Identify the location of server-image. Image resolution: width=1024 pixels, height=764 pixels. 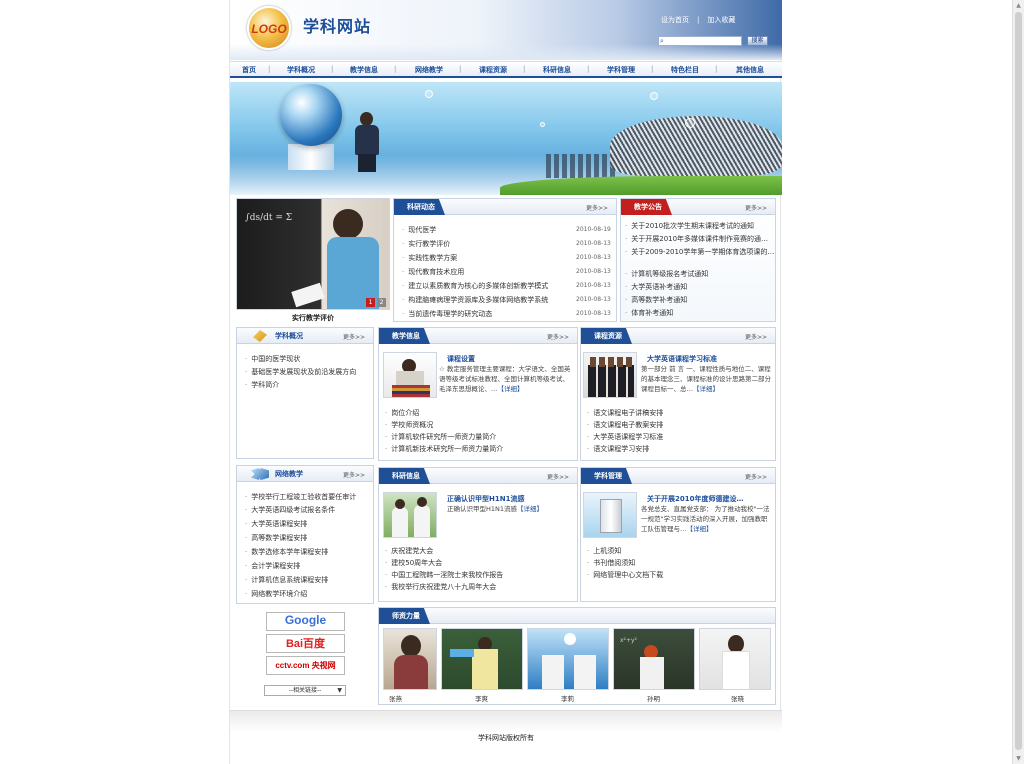
(610, 515).